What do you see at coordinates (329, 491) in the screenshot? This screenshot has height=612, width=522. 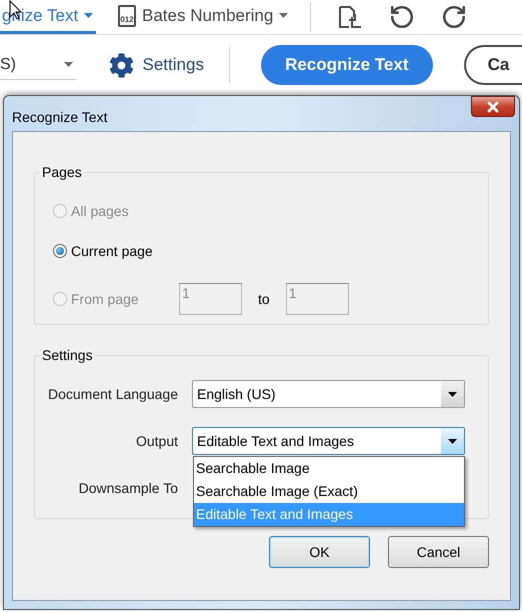 I see `dropdown-option: Searchable Image (Exact)` at bounding box center [329, 491].